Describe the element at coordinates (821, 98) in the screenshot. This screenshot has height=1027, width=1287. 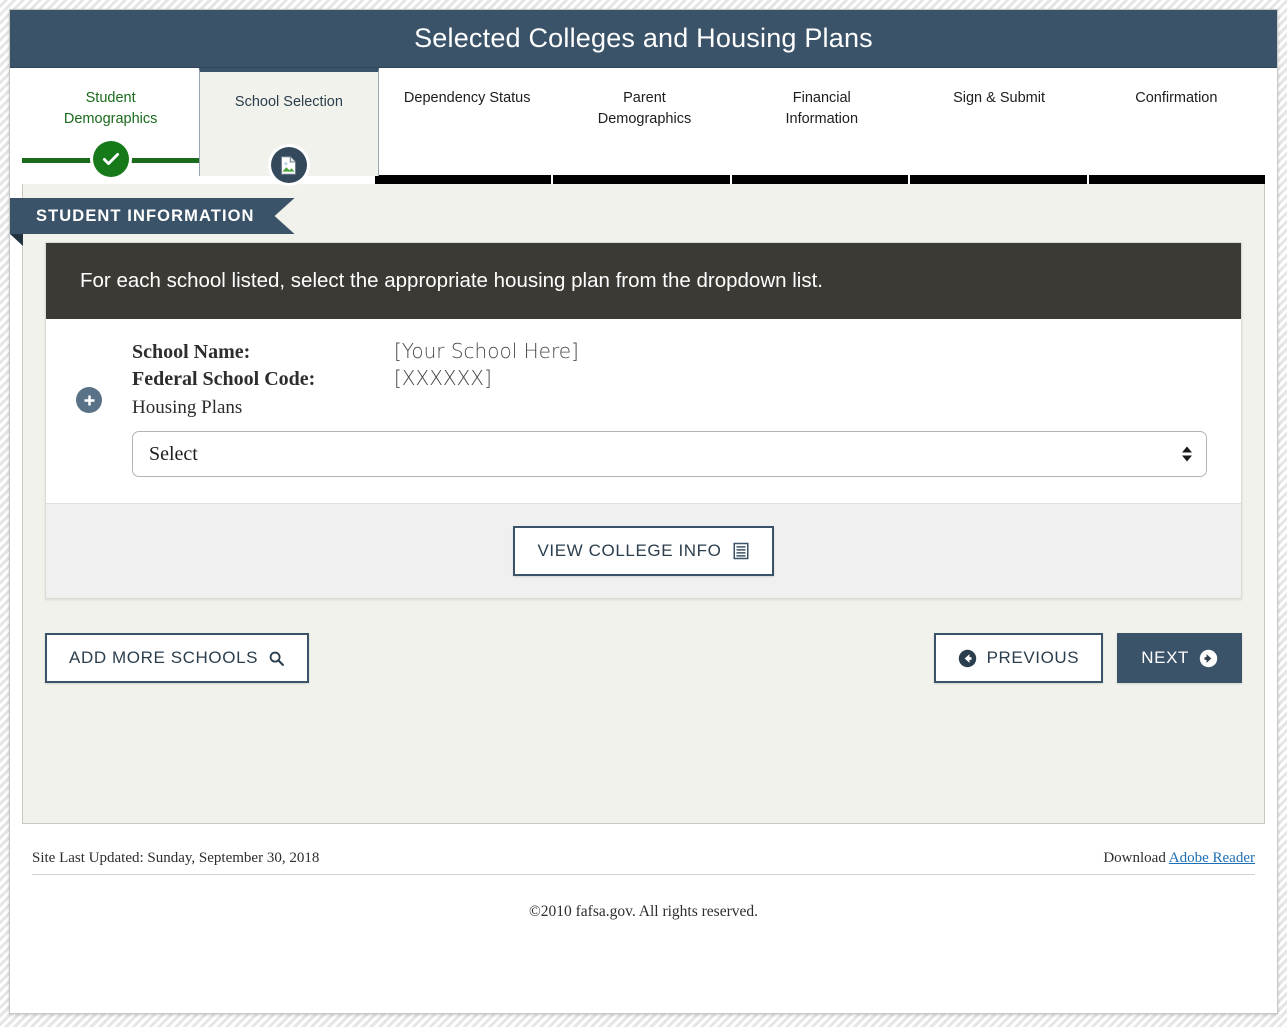
I see `tab-label-line1: Financial` at that location.